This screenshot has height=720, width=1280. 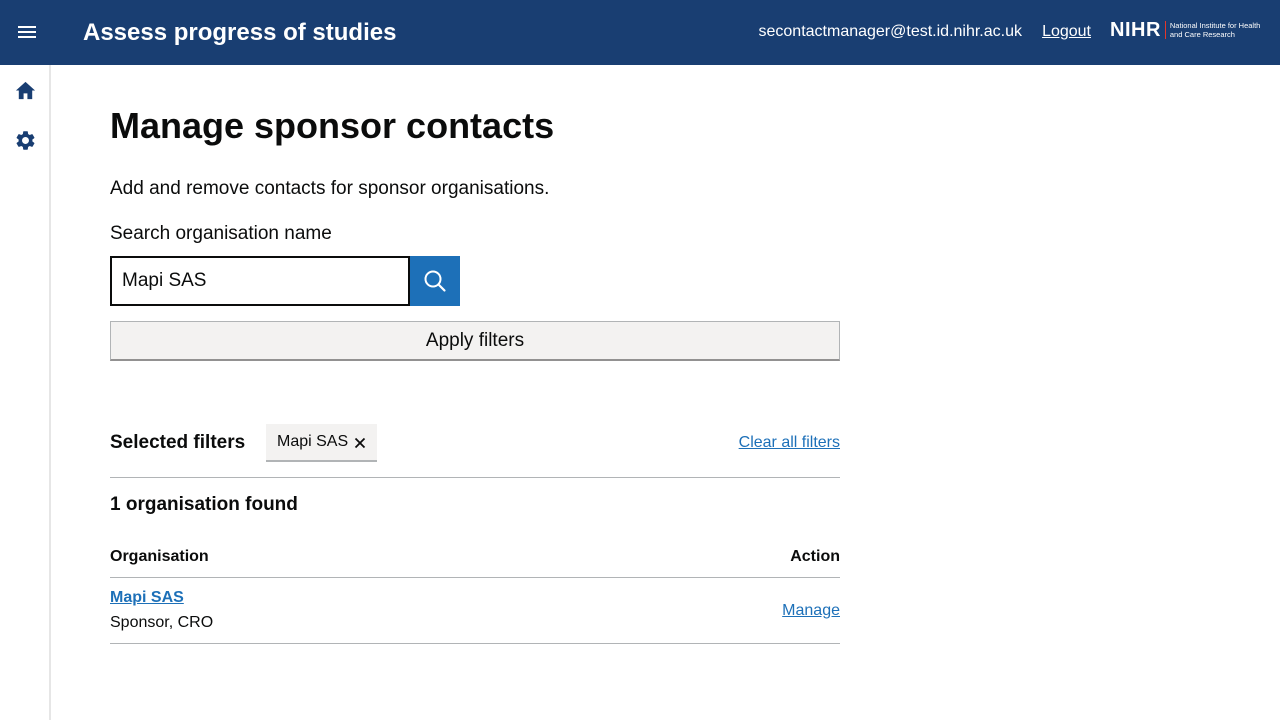 I want to click on menu-icon, so click(x=27, y=33).